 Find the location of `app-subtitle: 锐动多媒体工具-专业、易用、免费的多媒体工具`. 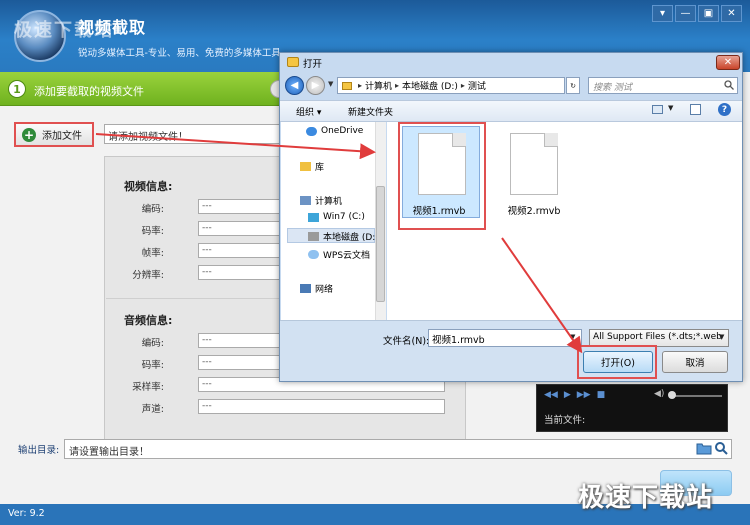

app-subtitle: 锐动多媒体工具-专业、易用、免费的多媒体工具 is located at coordinates (179, 53).